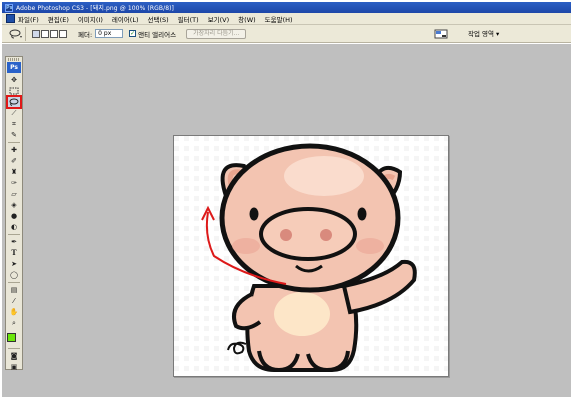 This screenshot has width=573, height=399. What do you see at coordinates (441, 34) in the screenshot?
I see `palette-well-icon` at bounding box center [441, 34].